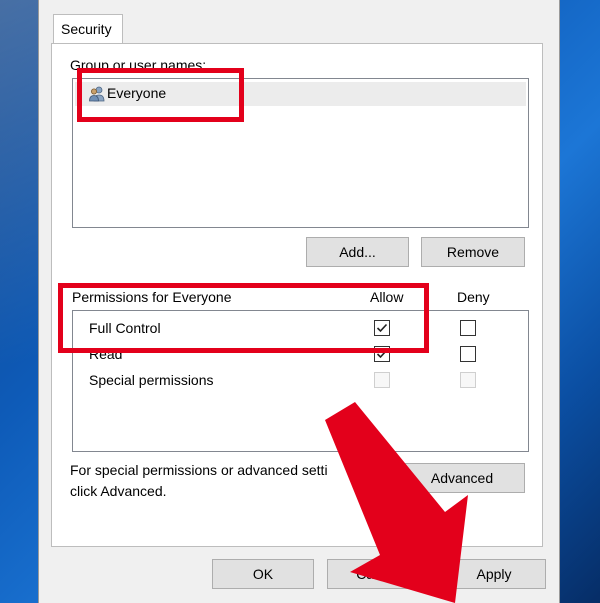  Describe the element at coordinates (160, 95) in the screenshot. I see `highlight-box-everyone` at that location.